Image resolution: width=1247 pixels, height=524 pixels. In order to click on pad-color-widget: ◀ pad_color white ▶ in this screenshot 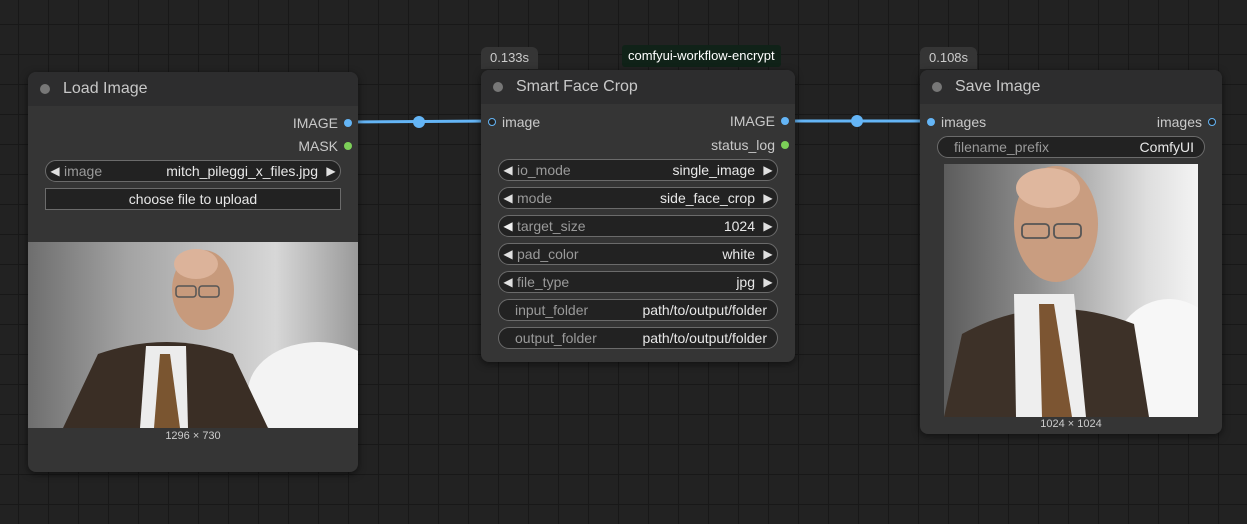, I will do `click(638, 254)`.